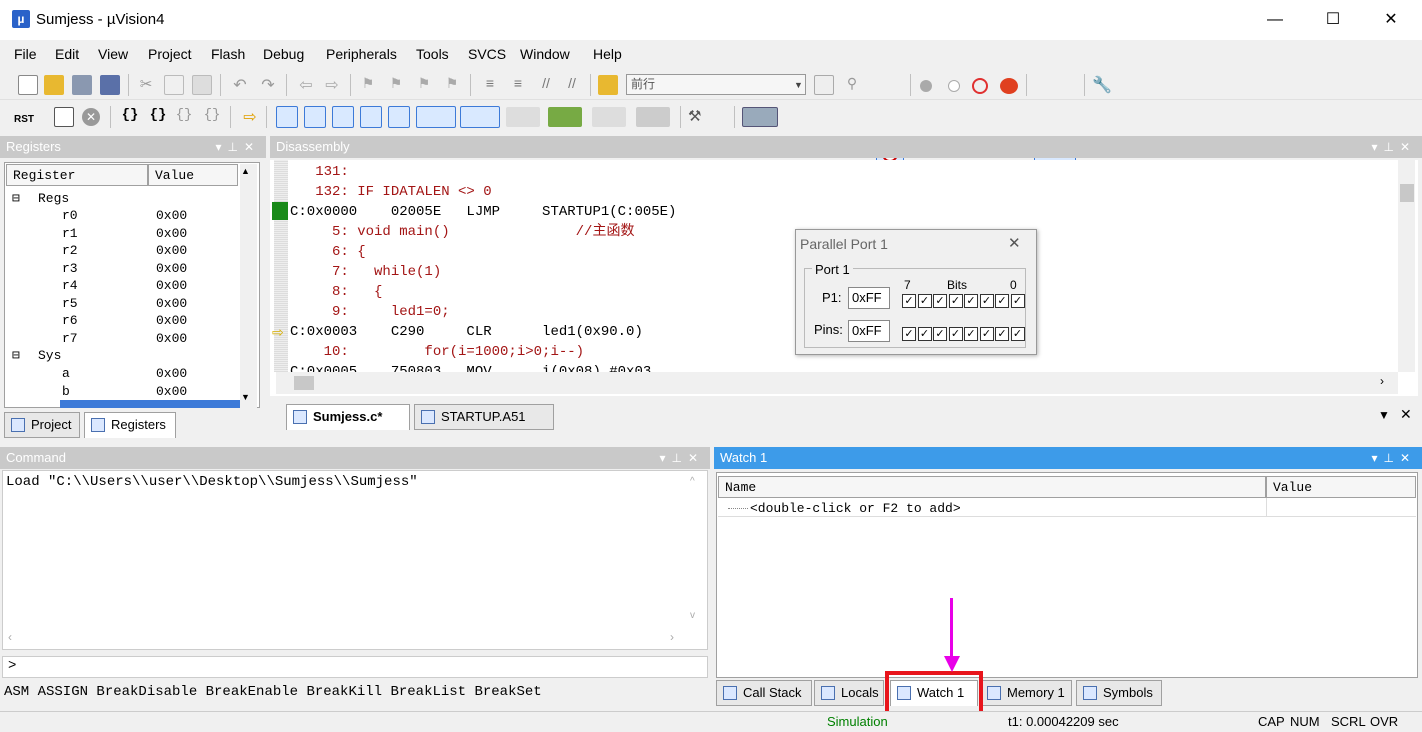 This screenshot has width=1422, height=732. I want to click on menu-peripherals: Peripherals, so click(361, 54).